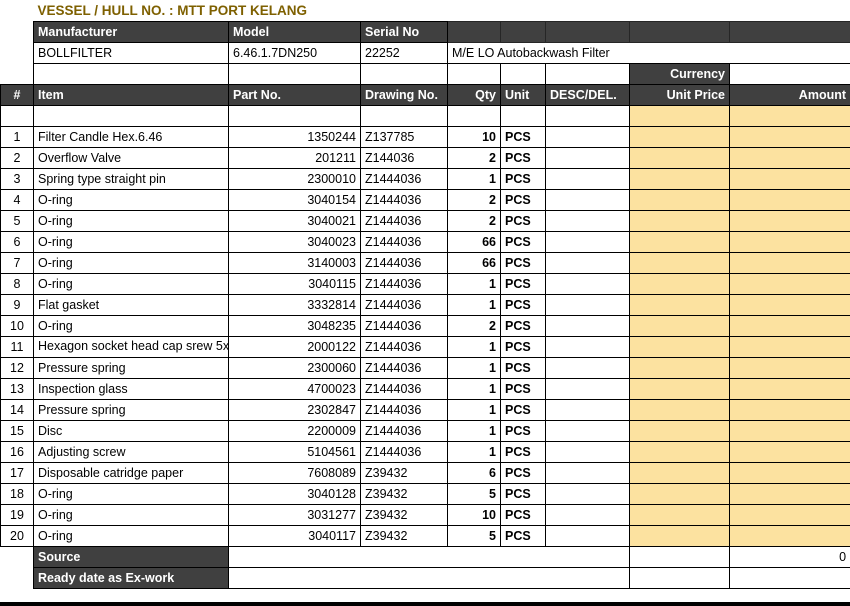  I want to click on source-value, so click(429, 556).